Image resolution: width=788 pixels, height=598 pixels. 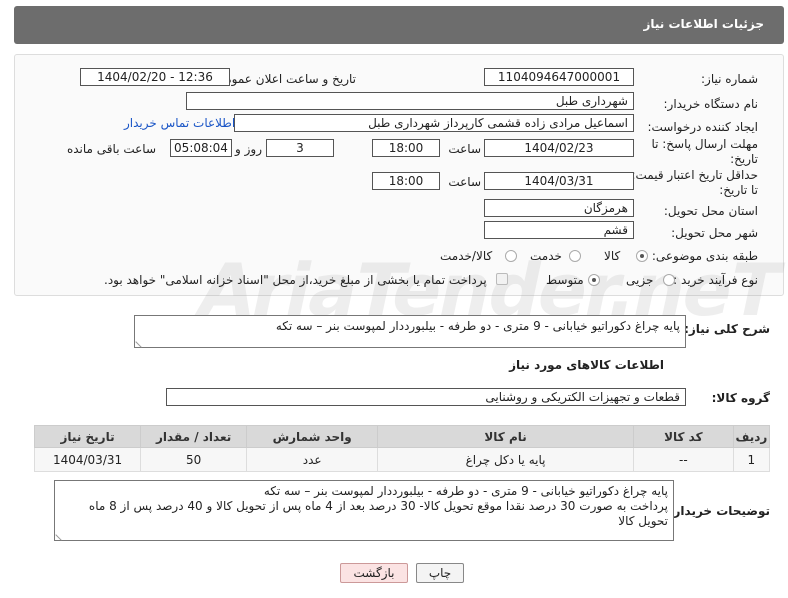 I want to click on need-number-label: شماره نیاز:, so click(x=729, y=79).